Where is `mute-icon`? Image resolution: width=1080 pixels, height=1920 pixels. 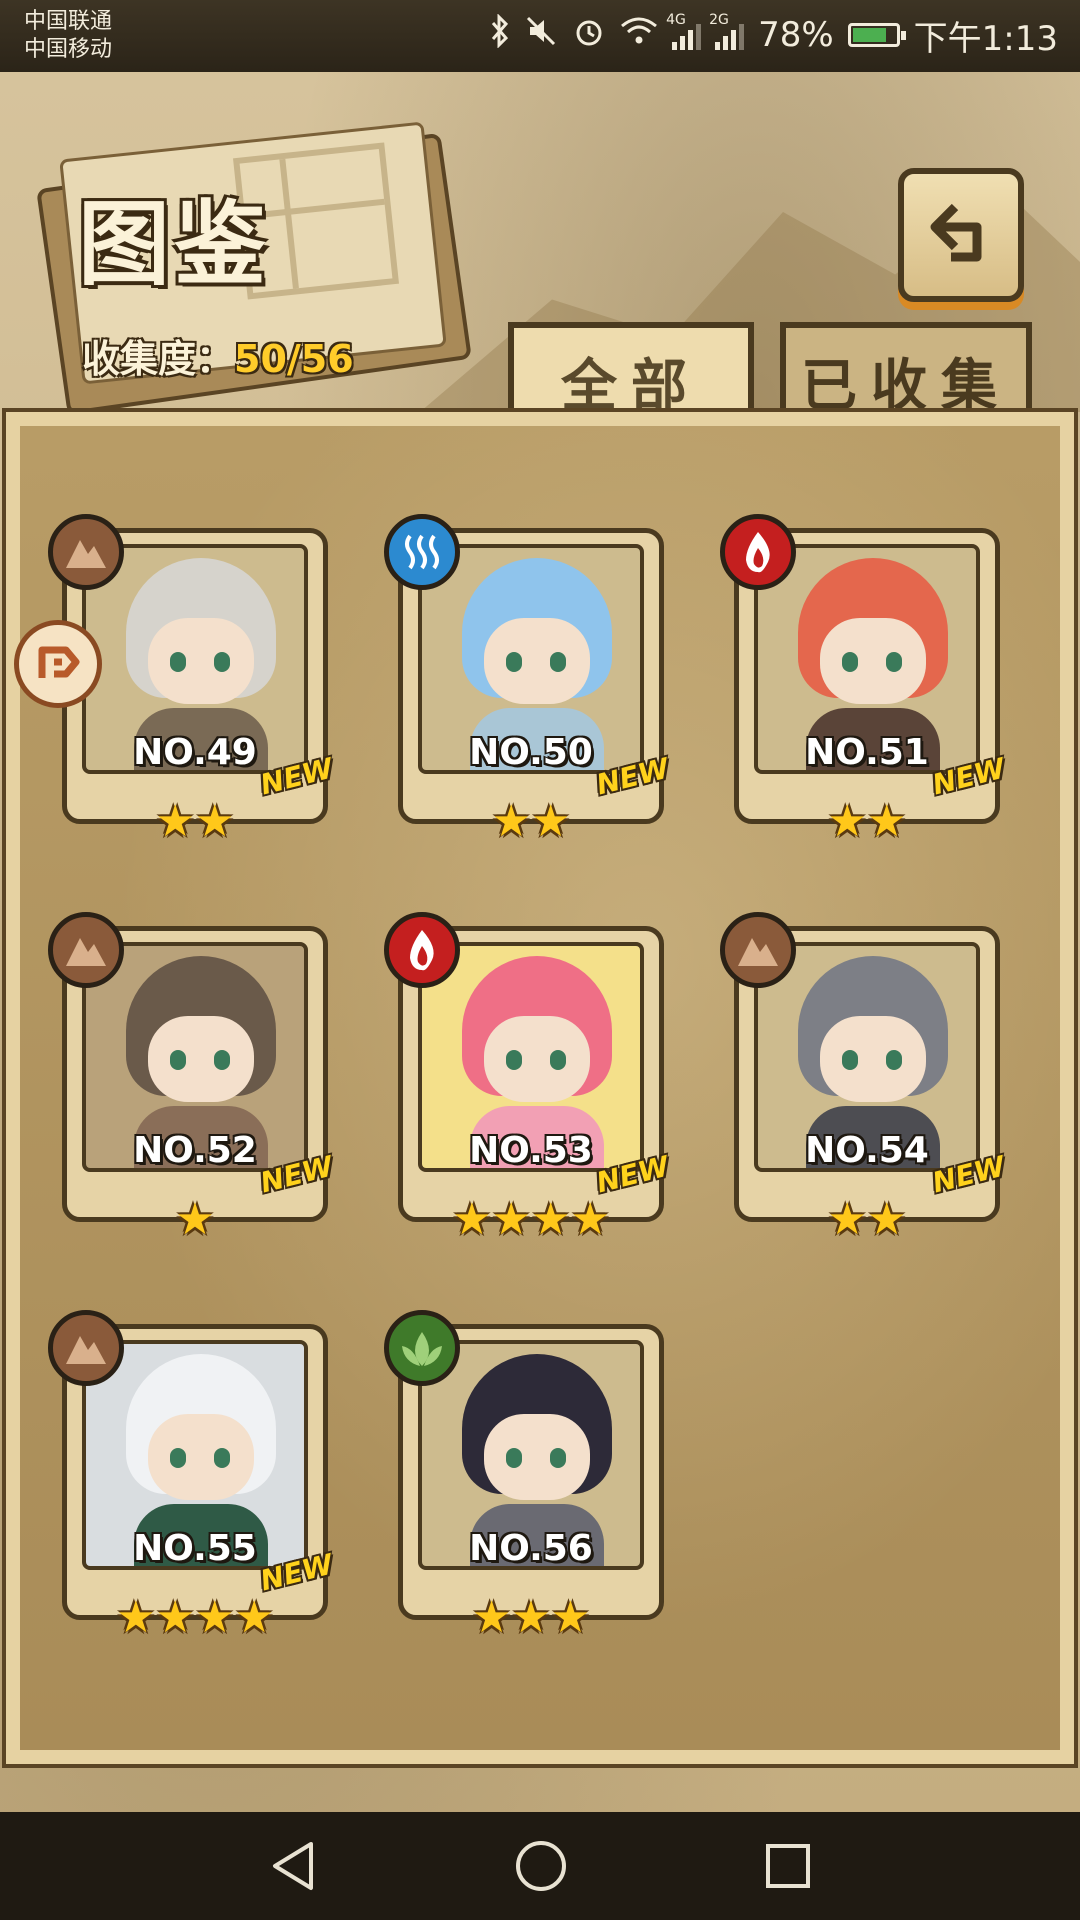 mute-icon is located at coordinates (541, 35).